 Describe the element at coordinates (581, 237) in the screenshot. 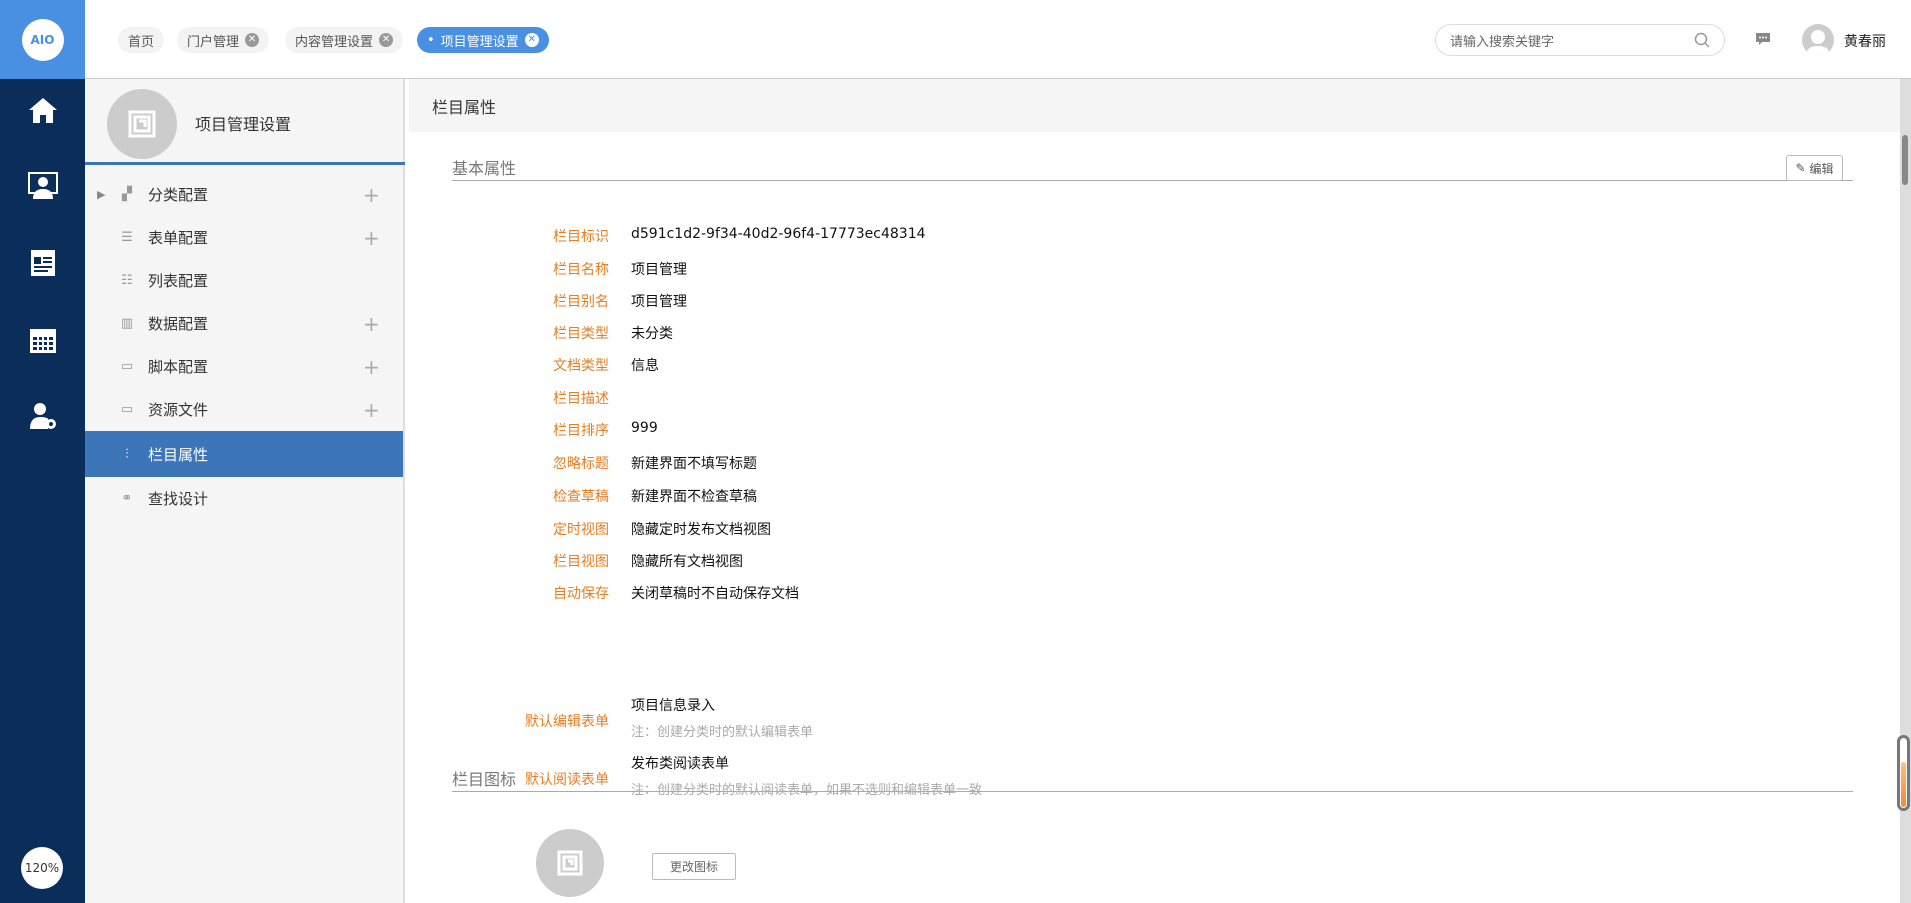

I see `field-label: 栏目标识` at that location.